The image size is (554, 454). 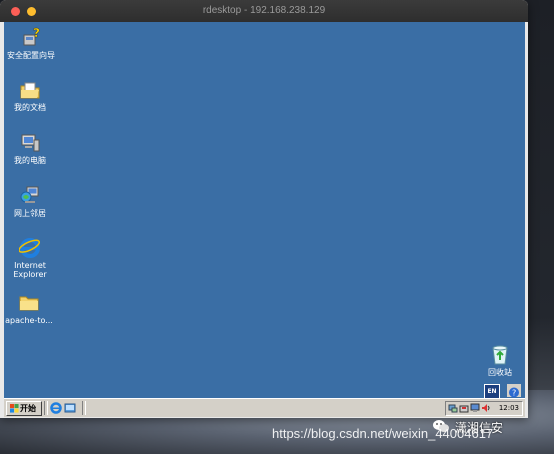 What do you see at coordinates (30, 107) in the screenshot?
I see `desktop-icon-label: 我的文档` at bounding box center [30, 107].